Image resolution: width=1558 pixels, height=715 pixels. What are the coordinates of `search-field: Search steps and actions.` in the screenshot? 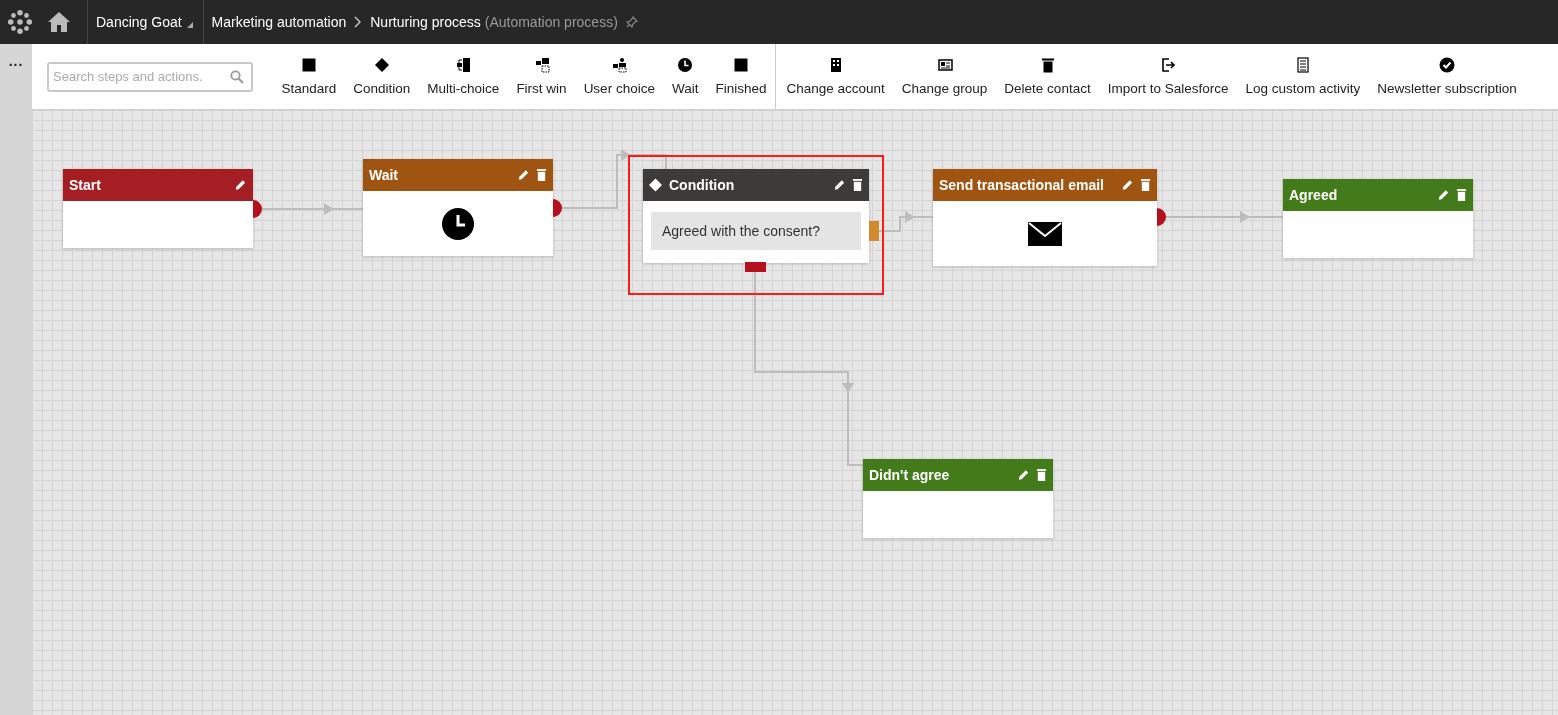 It's located at (150, 76).